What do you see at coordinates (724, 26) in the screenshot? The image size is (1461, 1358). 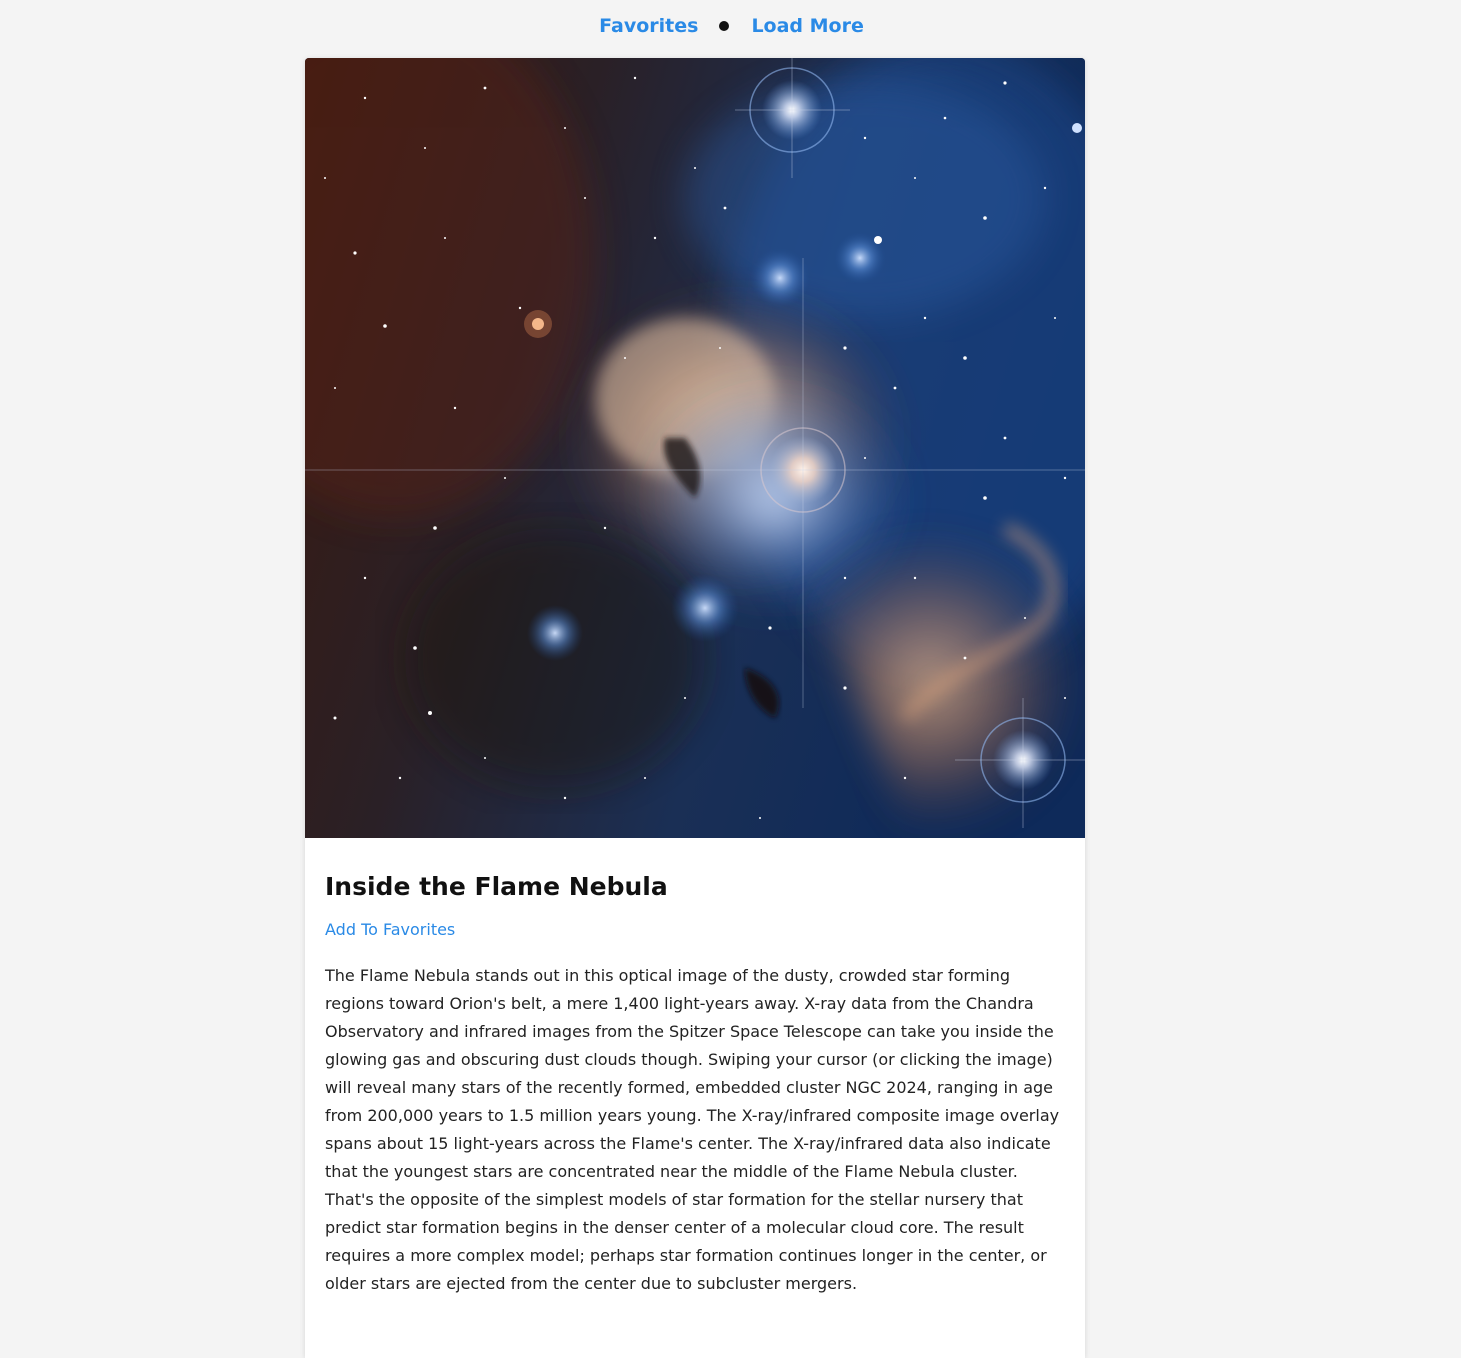 I see `nav-separator-dot` at bounding box center [724, 26].